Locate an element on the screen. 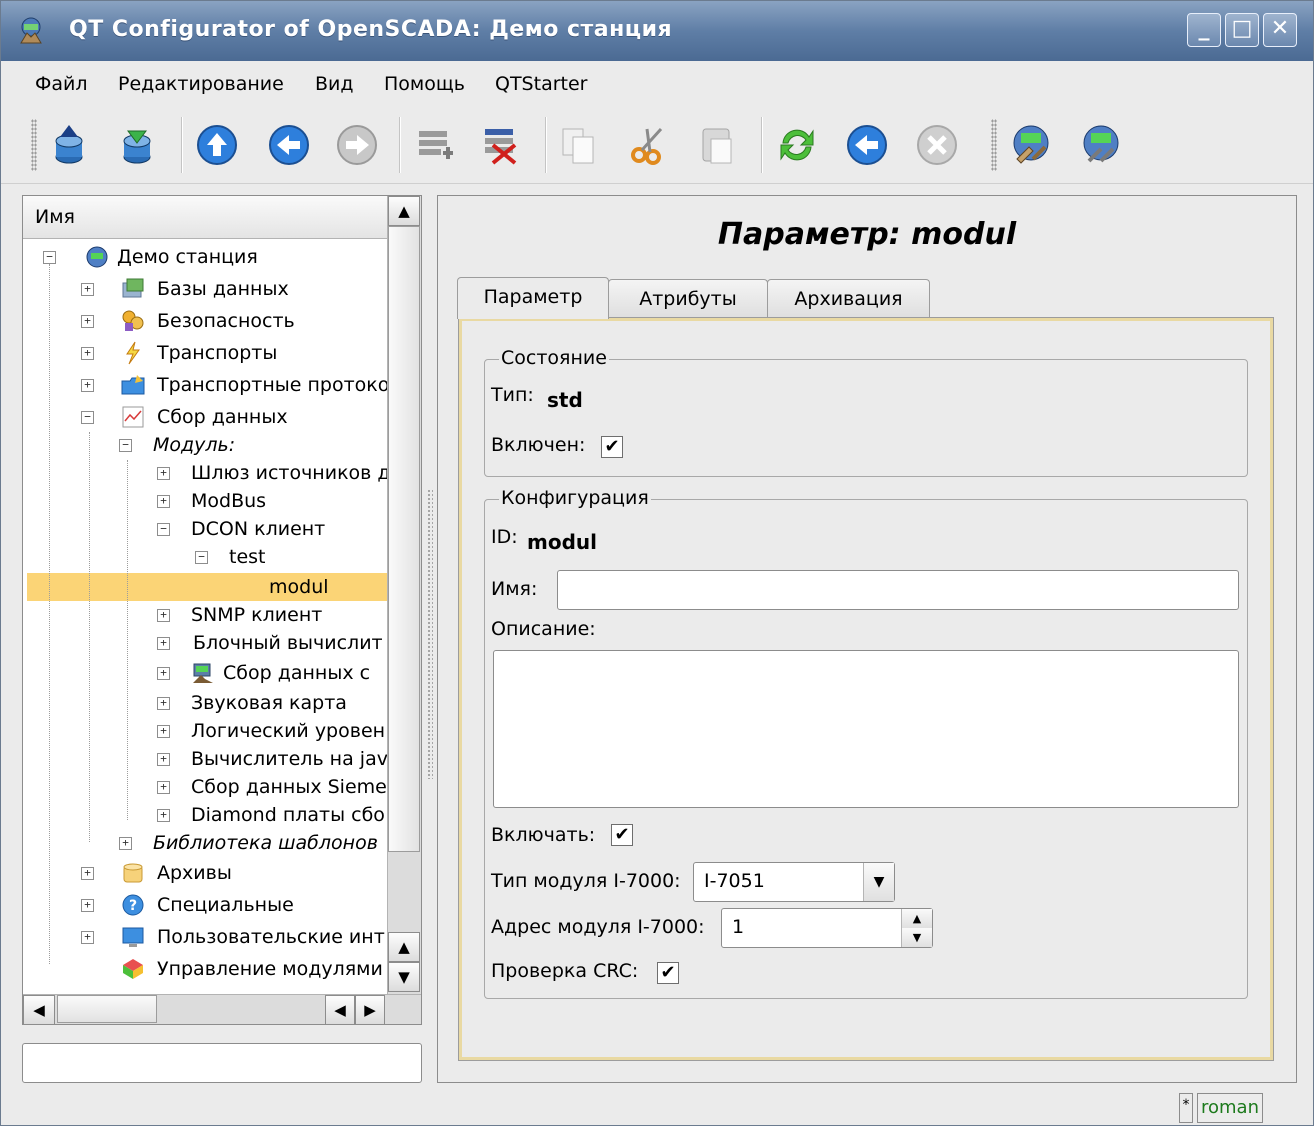 This screenshot has width=1314, height=1126. scroll-down-icon: ▼ is located at coordinates (404, 977).